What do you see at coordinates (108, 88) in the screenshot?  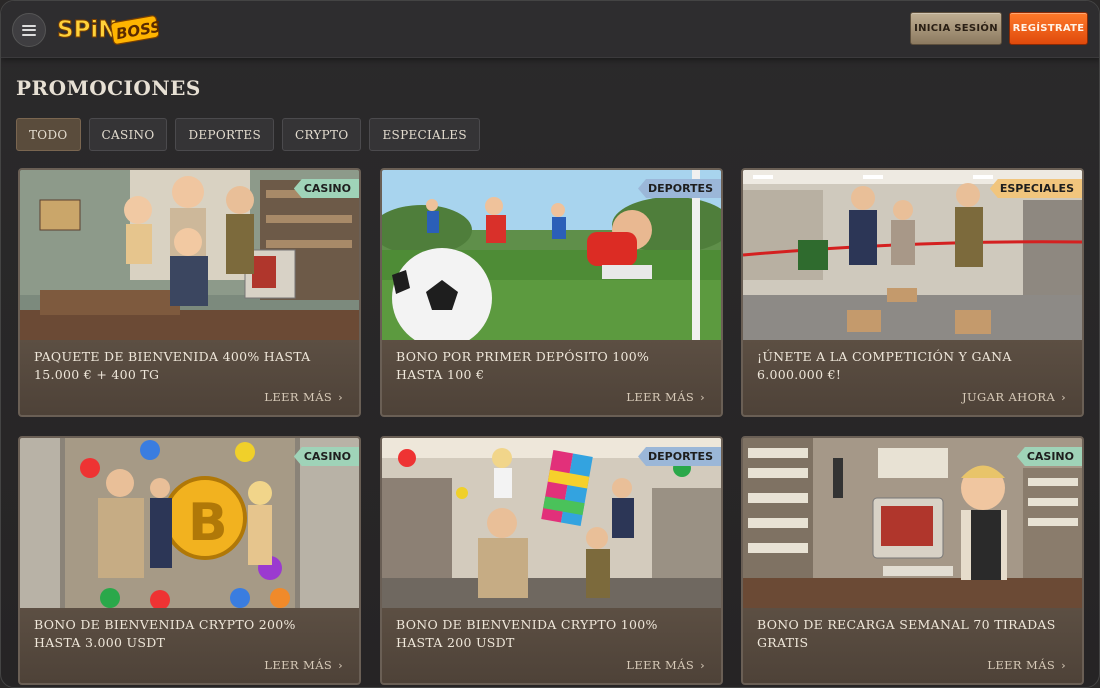 I see `page-title: PROMOCIONES` at bounding box center [108, 88].